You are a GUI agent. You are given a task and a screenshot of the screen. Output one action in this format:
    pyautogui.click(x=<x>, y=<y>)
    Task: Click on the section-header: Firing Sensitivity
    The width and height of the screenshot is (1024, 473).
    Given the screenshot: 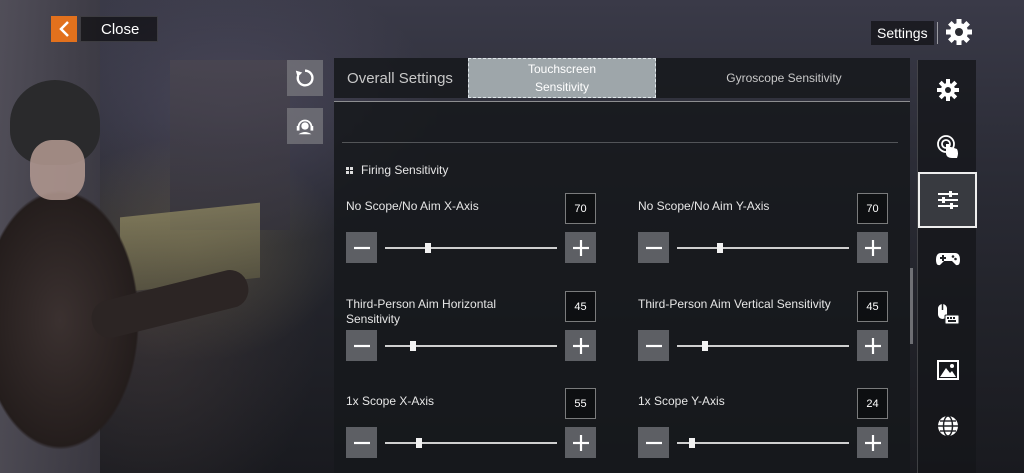 What is the action you would take?
    pyautogui.click(x=397, y=170)
    